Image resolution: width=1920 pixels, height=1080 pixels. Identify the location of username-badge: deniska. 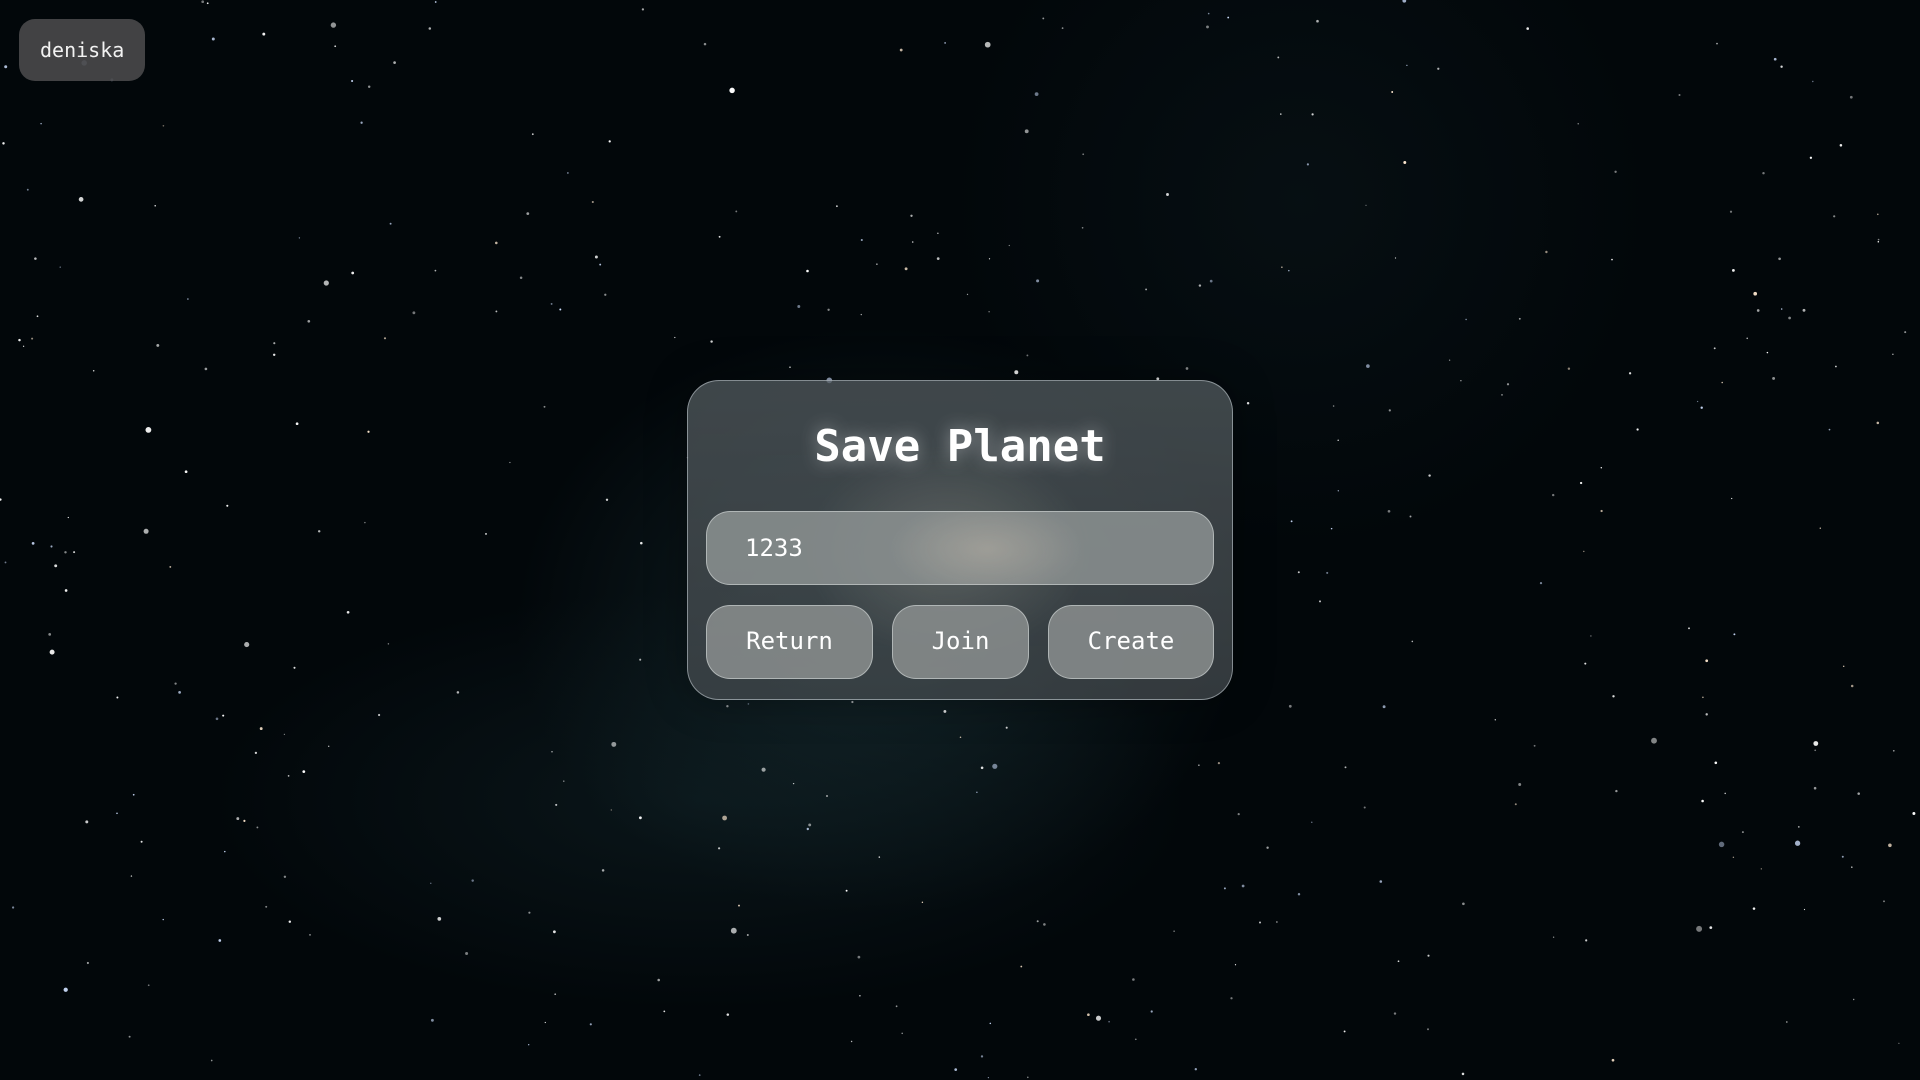
(82, 50).